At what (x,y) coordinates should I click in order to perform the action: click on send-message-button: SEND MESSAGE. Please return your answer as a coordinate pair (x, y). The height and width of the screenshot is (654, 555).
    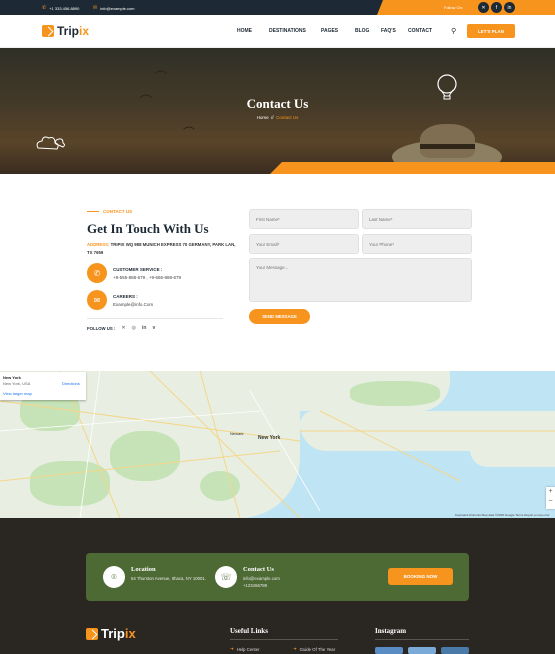
    Looking at the image, I should click on (279, 316).